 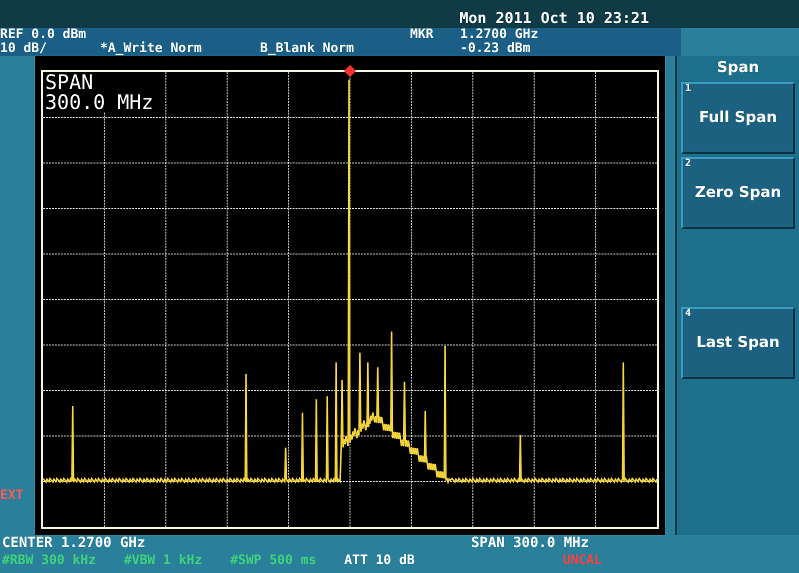 What do you see at coordinates (738, 118) in the screenshot?
I see `softkey-button: 1 Full Span` at bounding box center [738, 118].